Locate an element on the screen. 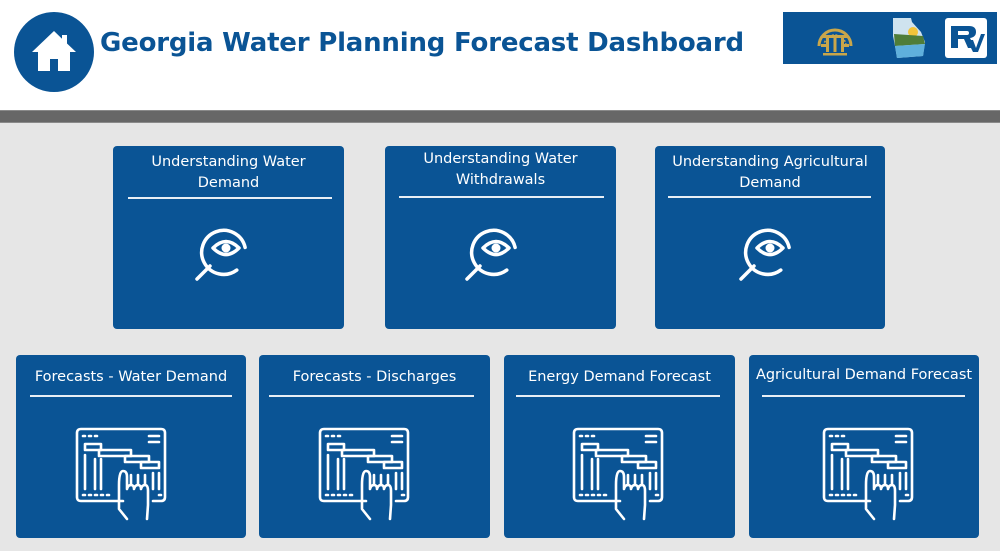  card-understanding-water-demand: Understanding Water Demand is located at coordinates (228, 237).